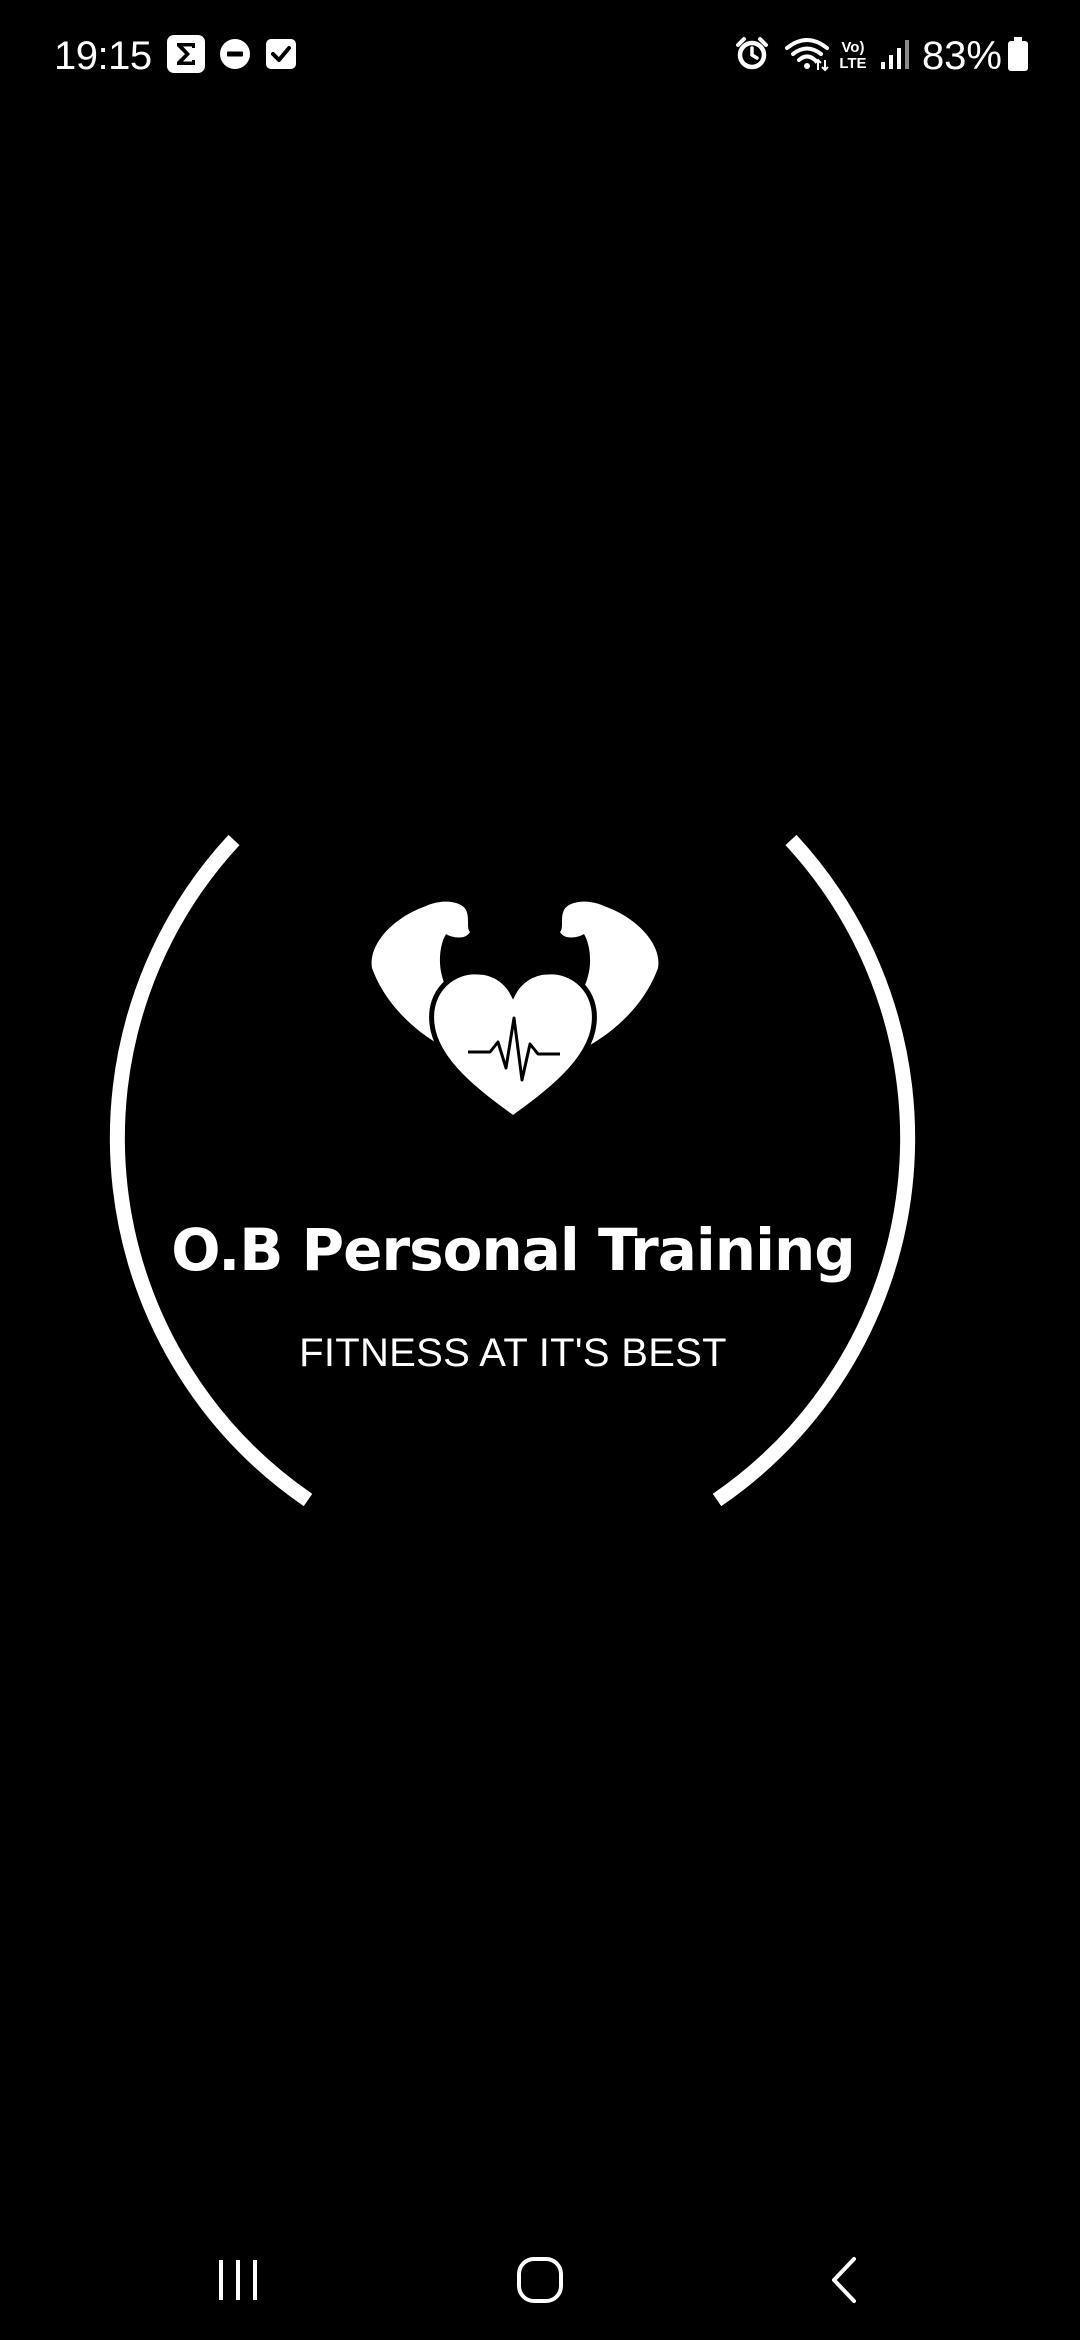 This screenshot has width=1080, height=2340. I want to click on flexing-heart-icon, so click(515, 1011).